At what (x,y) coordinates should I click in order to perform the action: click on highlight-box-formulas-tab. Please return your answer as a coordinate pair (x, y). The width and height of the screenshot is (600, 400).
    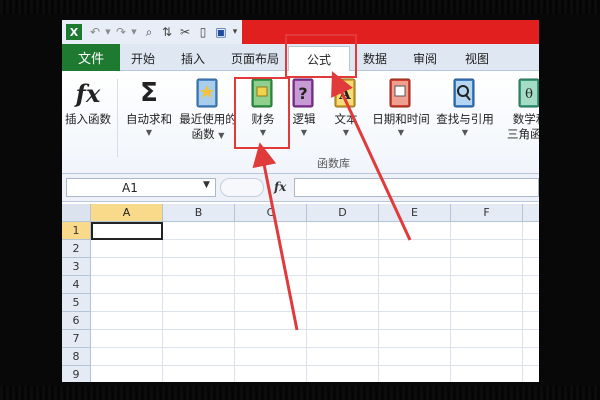
    Looking at the image, I should click on (321, 56).